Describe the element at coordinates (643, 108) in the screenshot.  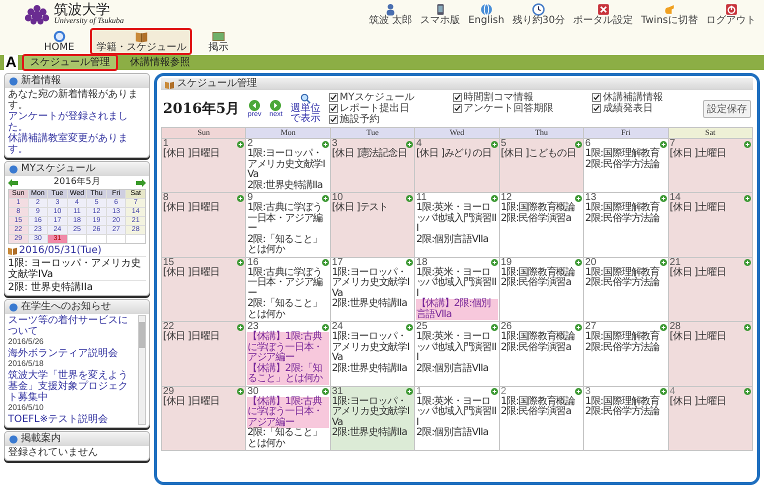
I see `filter-checkbox: 成績発表日` at that location.